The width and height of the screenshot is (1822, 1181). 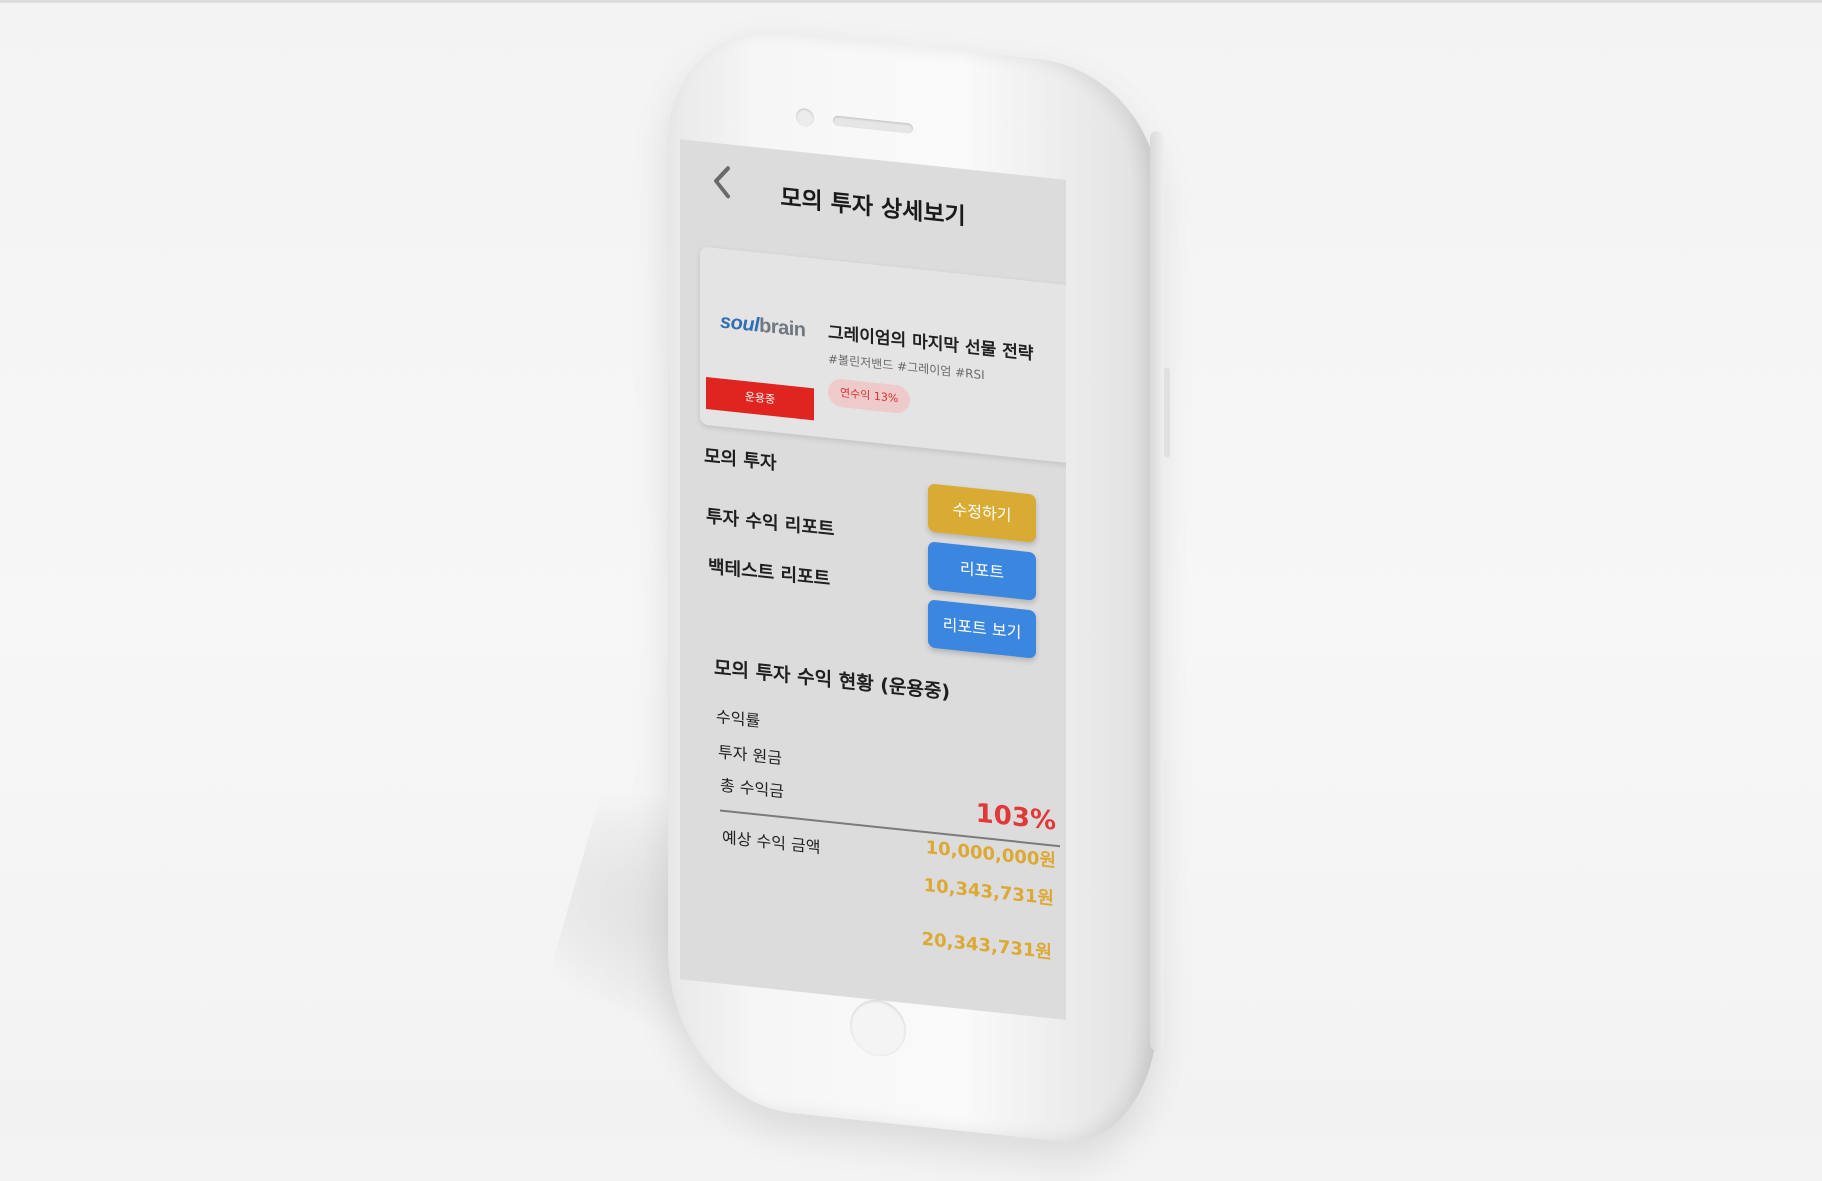 I want to click on edit-button: 수정하기, so click(x=982, y=513).